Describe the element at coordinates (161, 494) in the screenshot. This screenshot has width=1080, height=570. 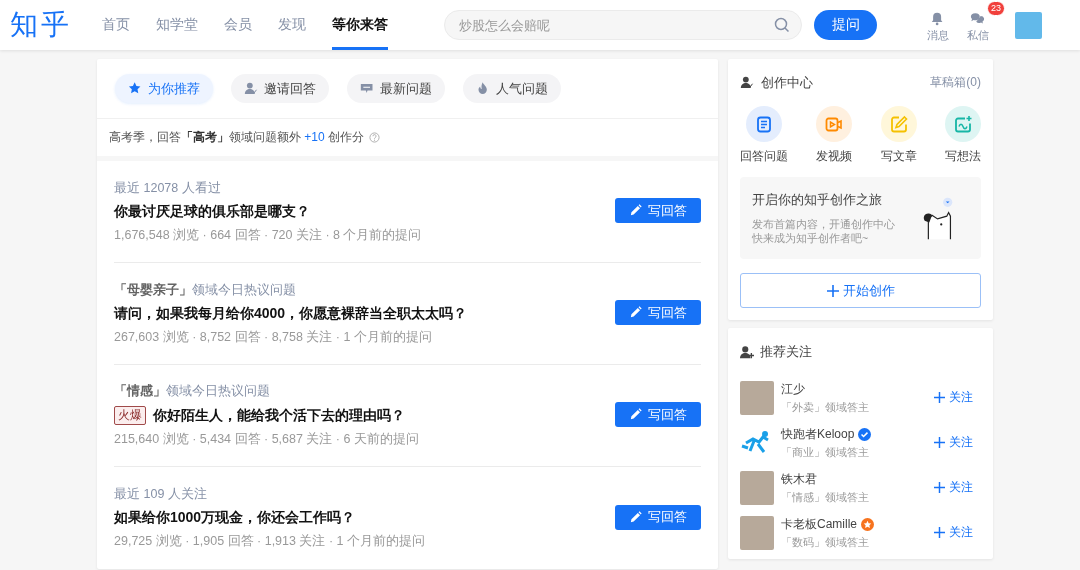
I see `question-context: 最近 109 人关注` at that location.